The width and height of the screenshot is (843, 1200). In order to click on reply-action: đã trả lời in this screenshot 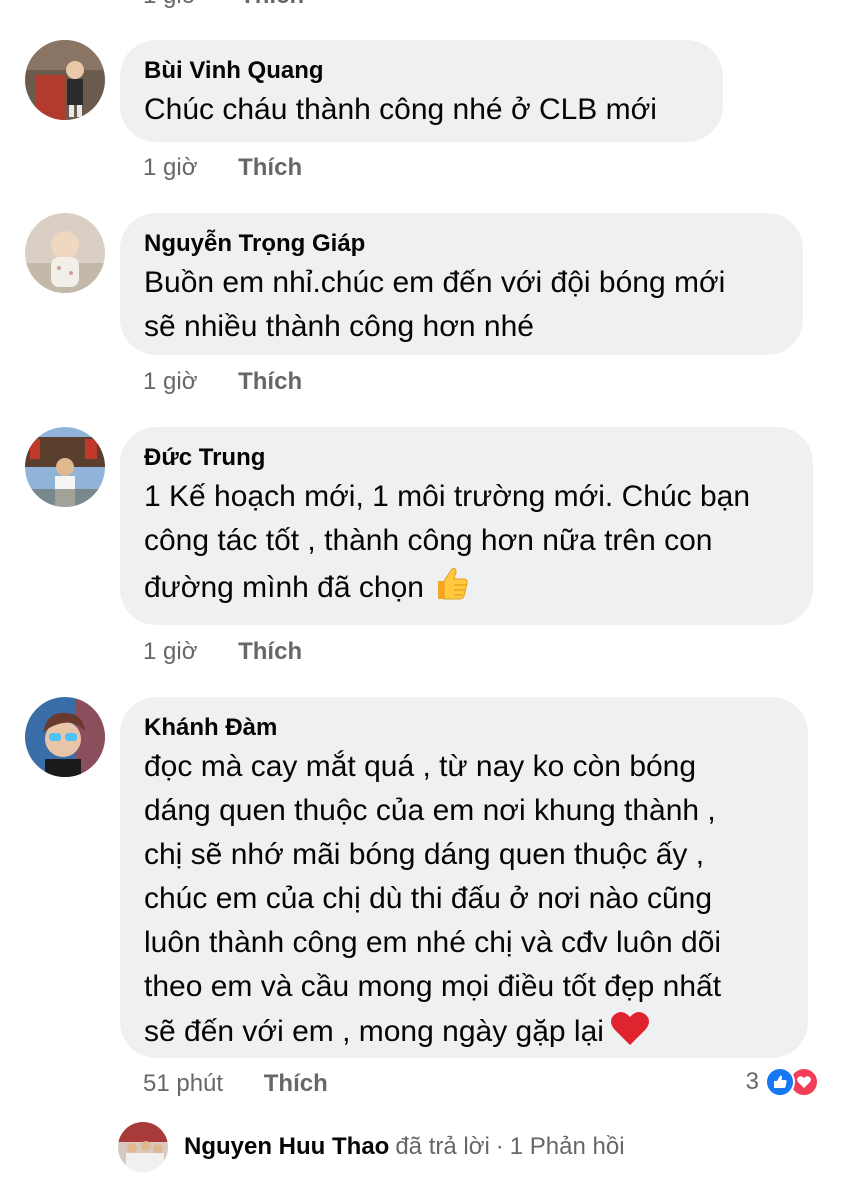, I will do `click(442, 1146)`.